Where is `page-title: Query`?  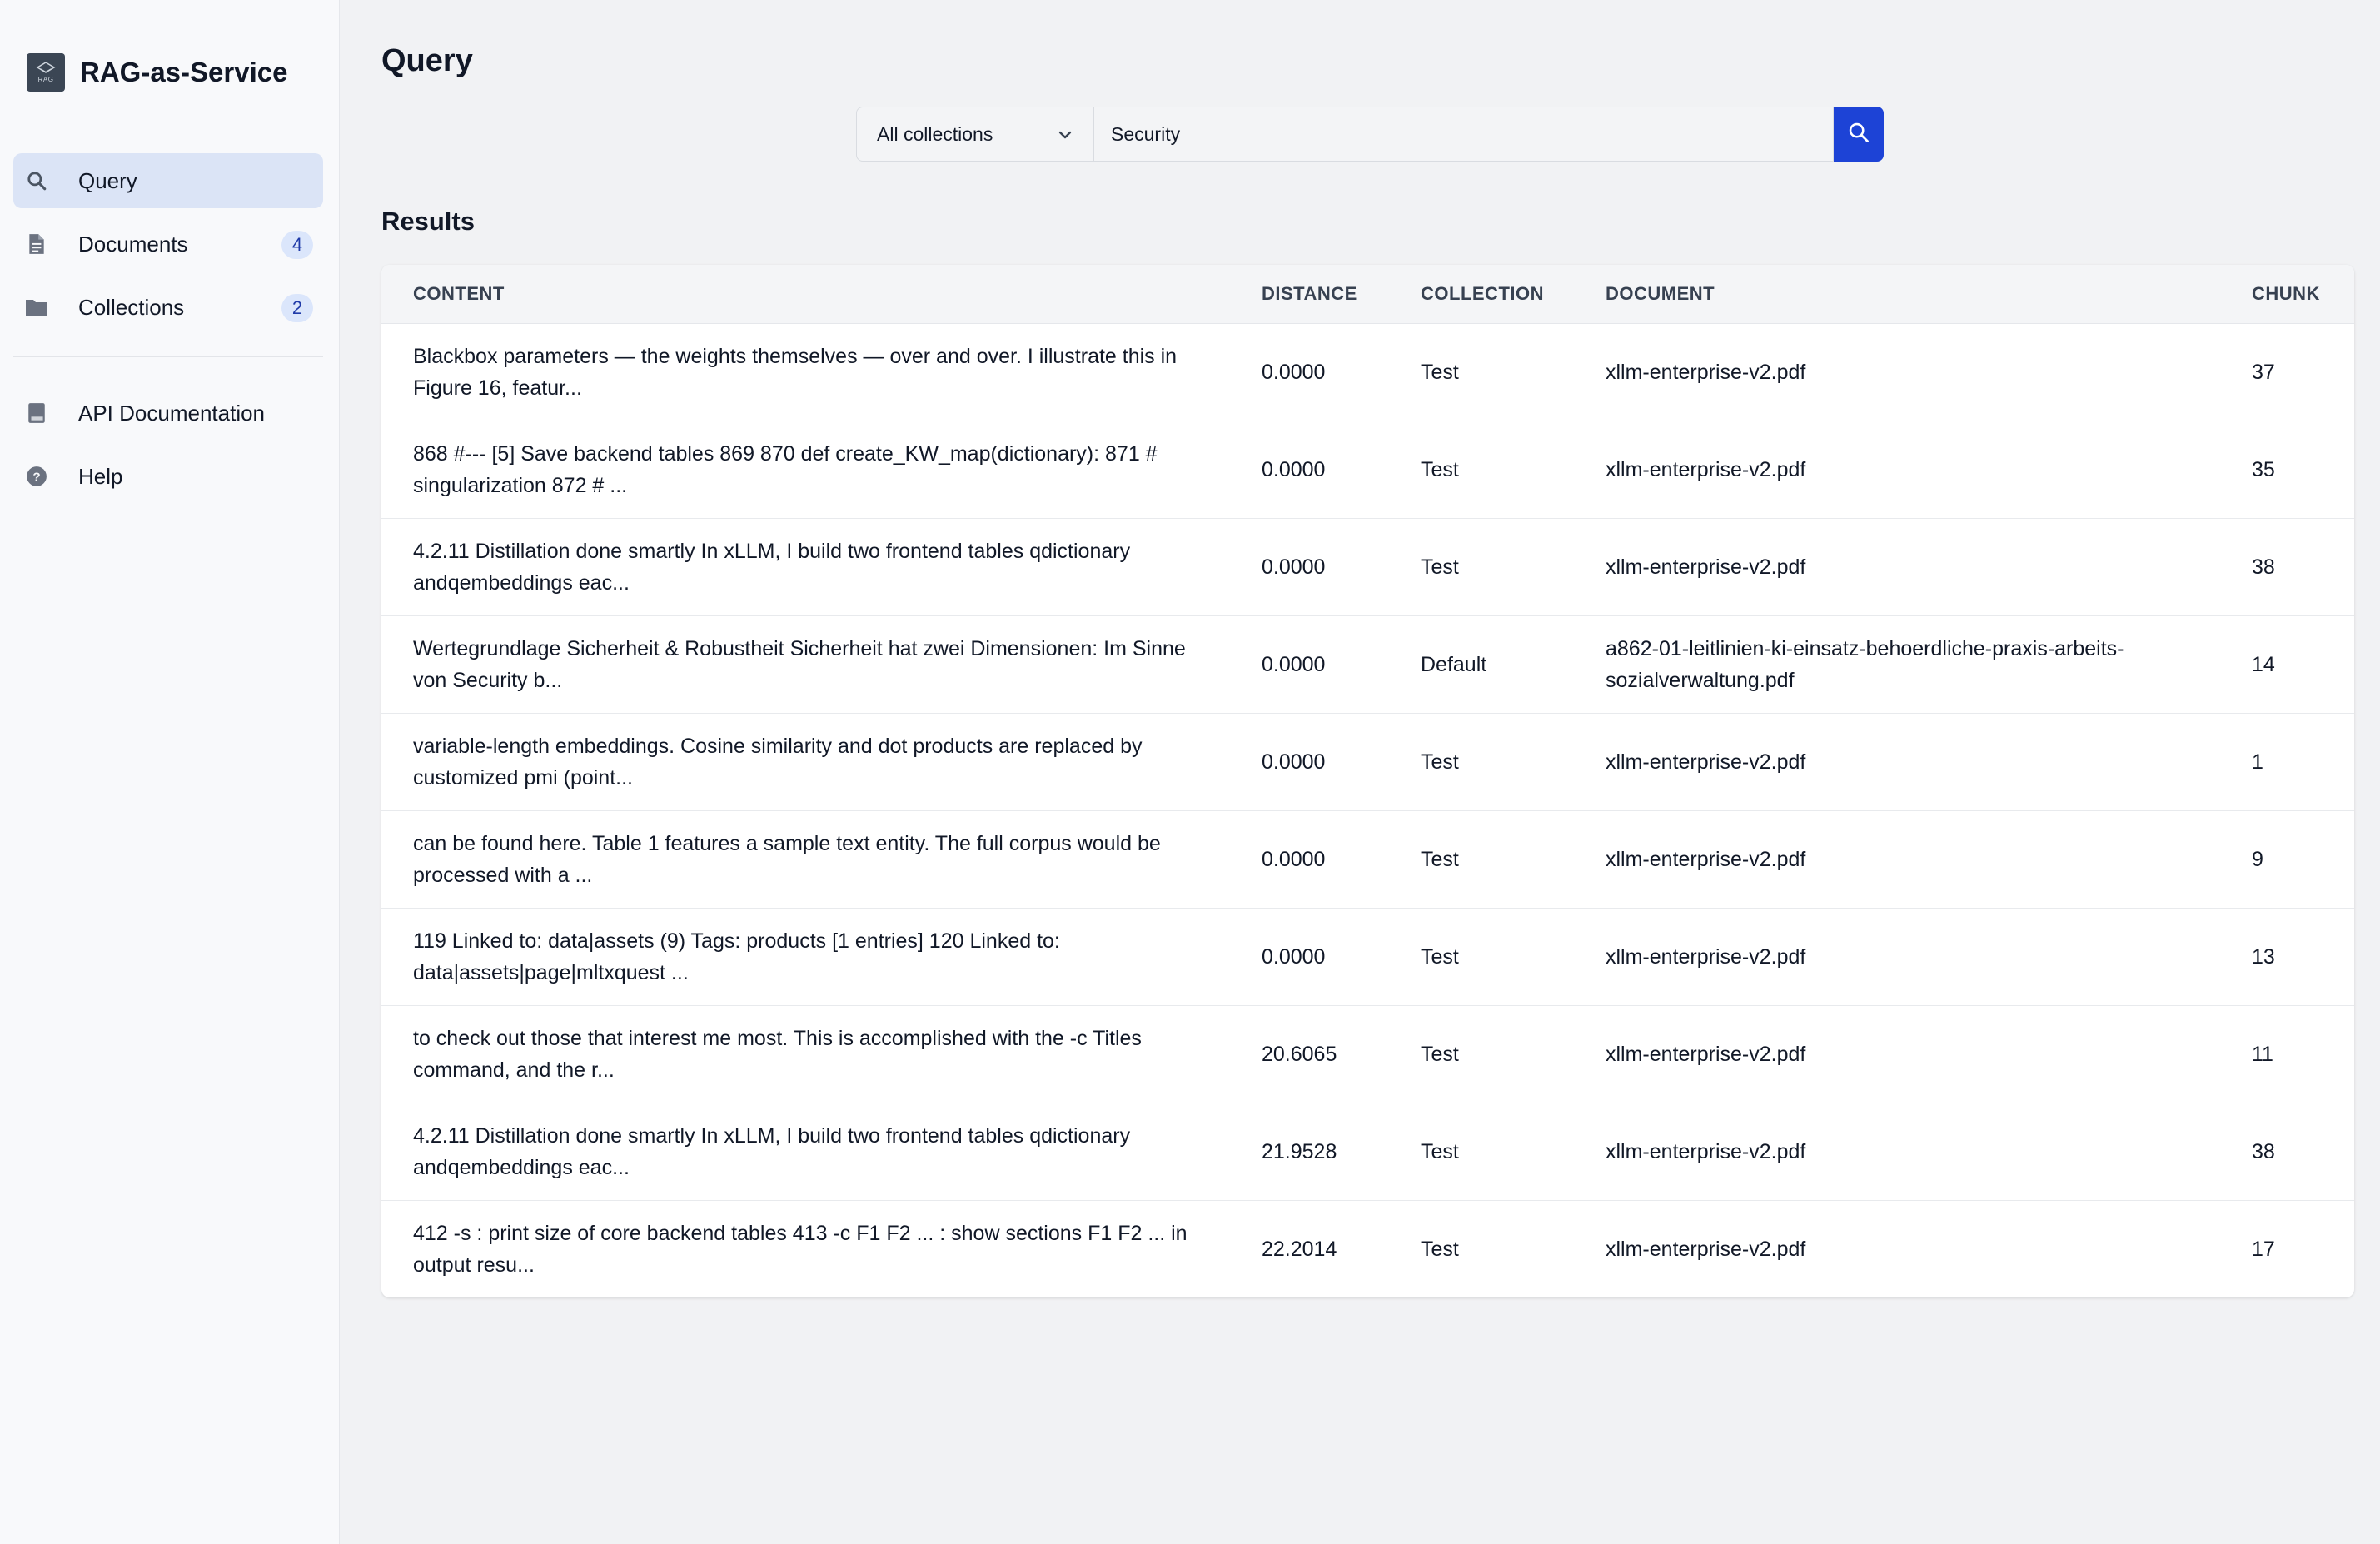
page-title: Query is located at coordinates (427, 60).